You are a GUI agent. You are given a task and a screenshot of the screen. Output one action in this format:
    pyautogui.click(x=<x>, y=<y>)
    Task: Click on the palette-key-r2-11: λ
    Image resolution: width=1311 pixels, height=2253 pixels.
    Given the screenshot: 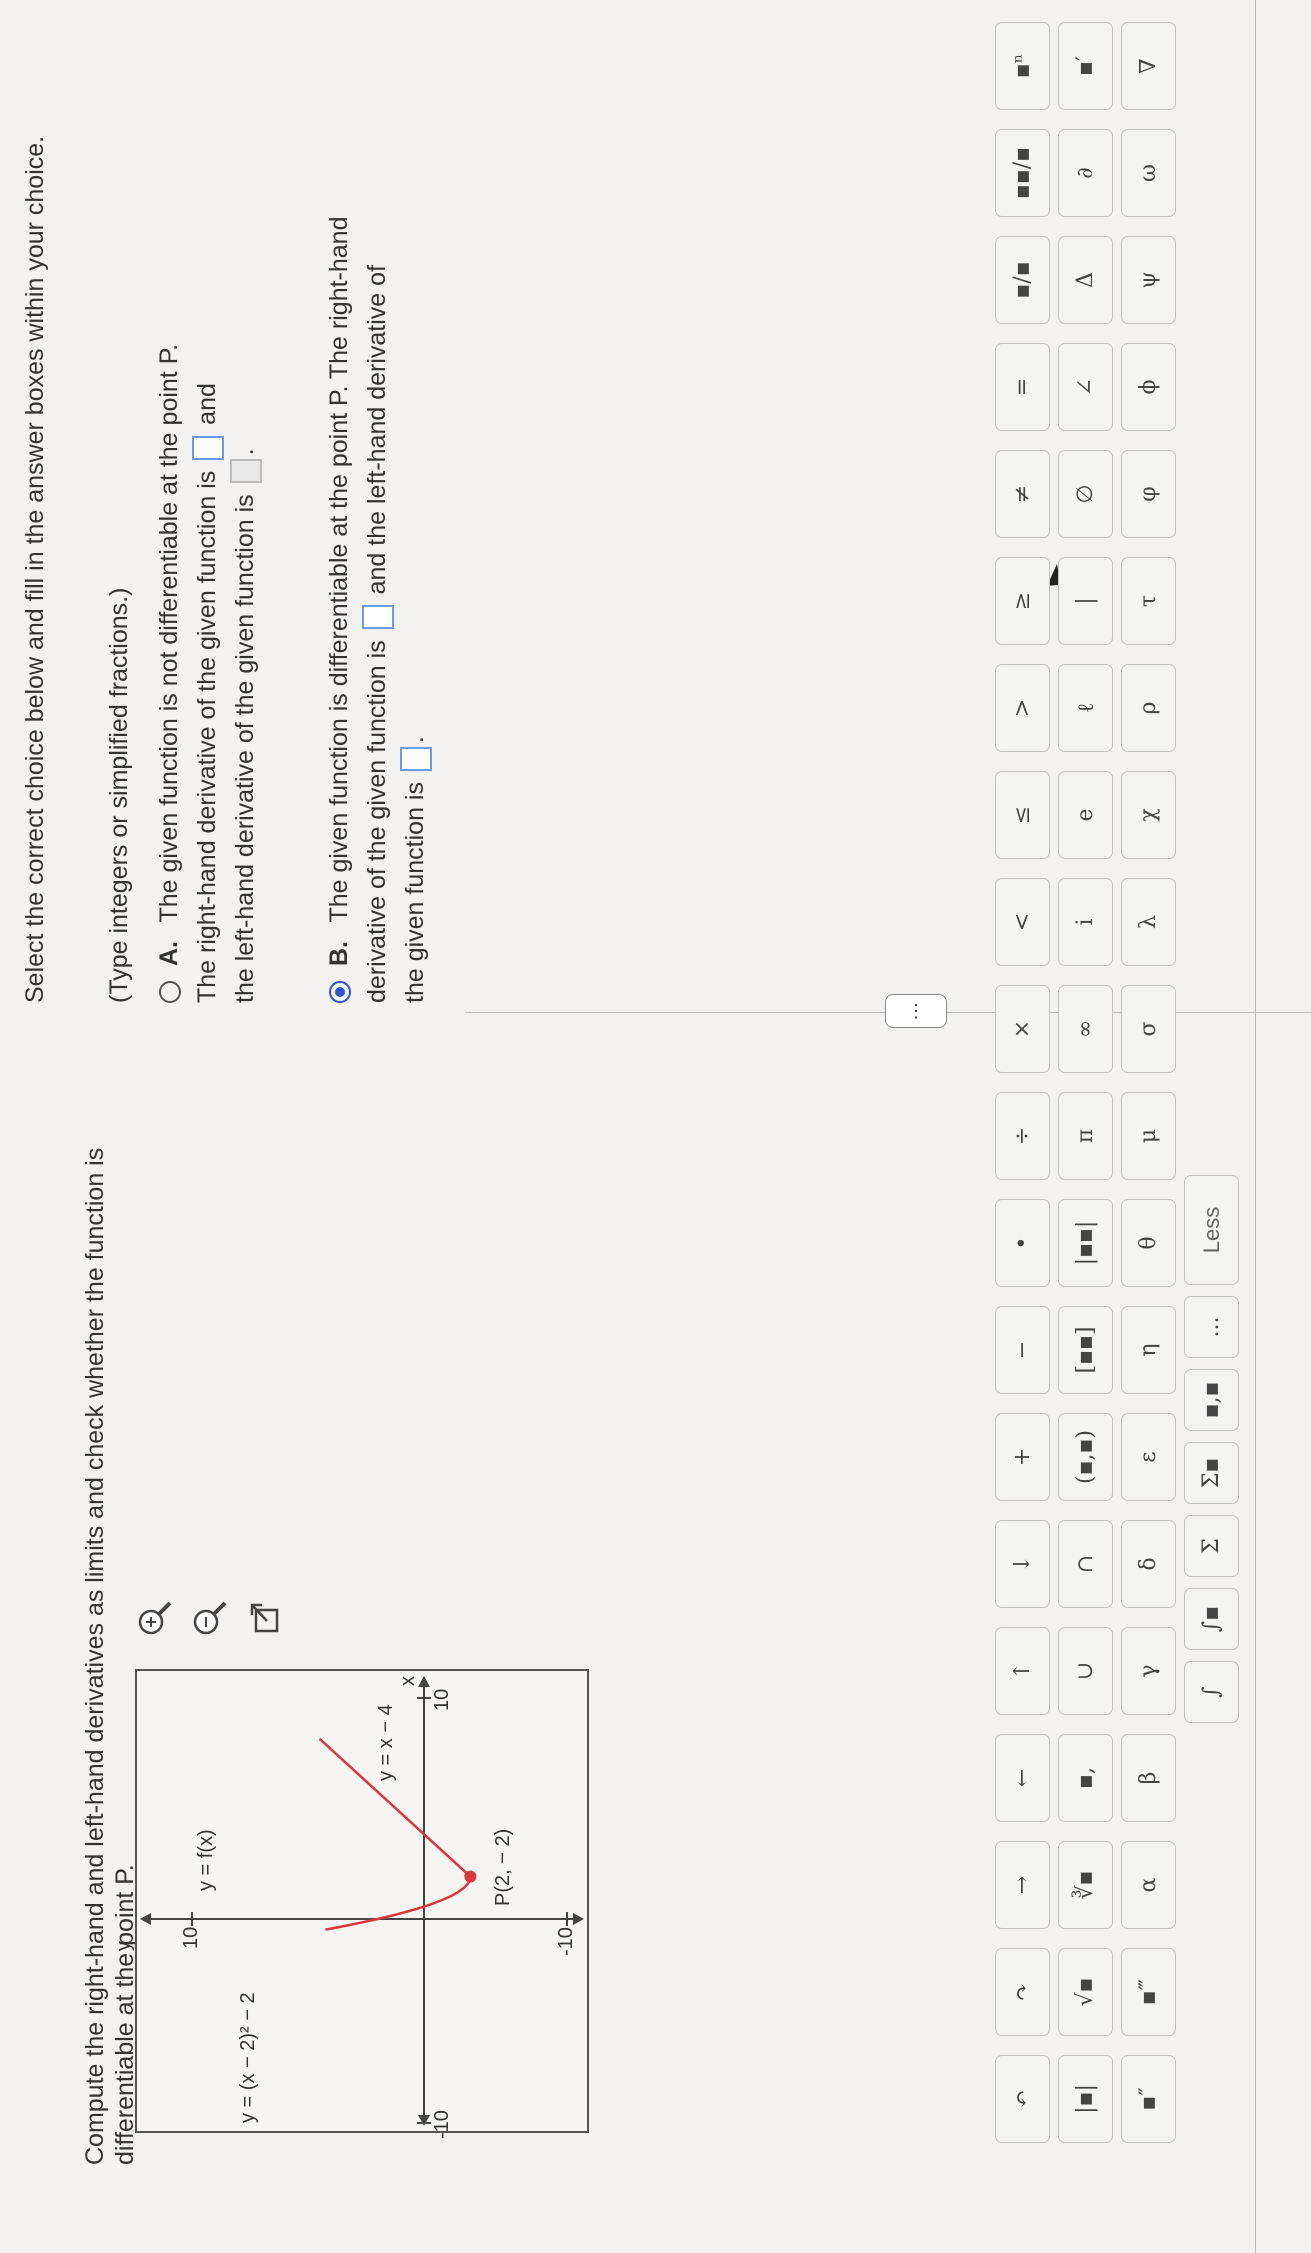 What is the action you would take?
    pyautogui.click(x=1148, y=922)
    